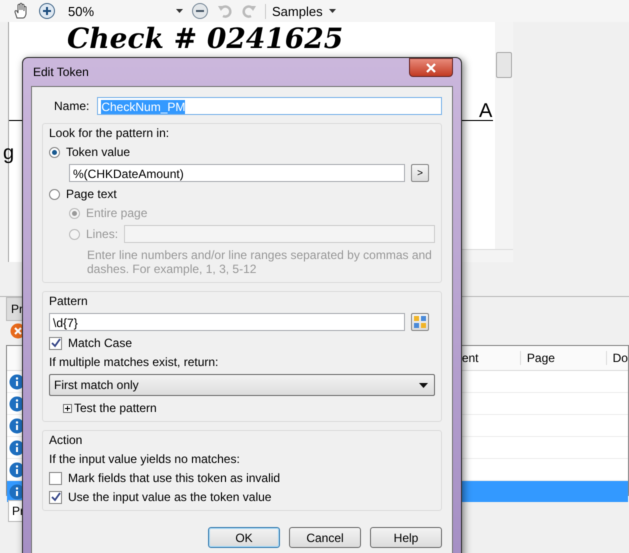  Describe the element at coordinates (134, 362) in the screenshot. I see `field-label: If multiple matches exist, return:` at that location.